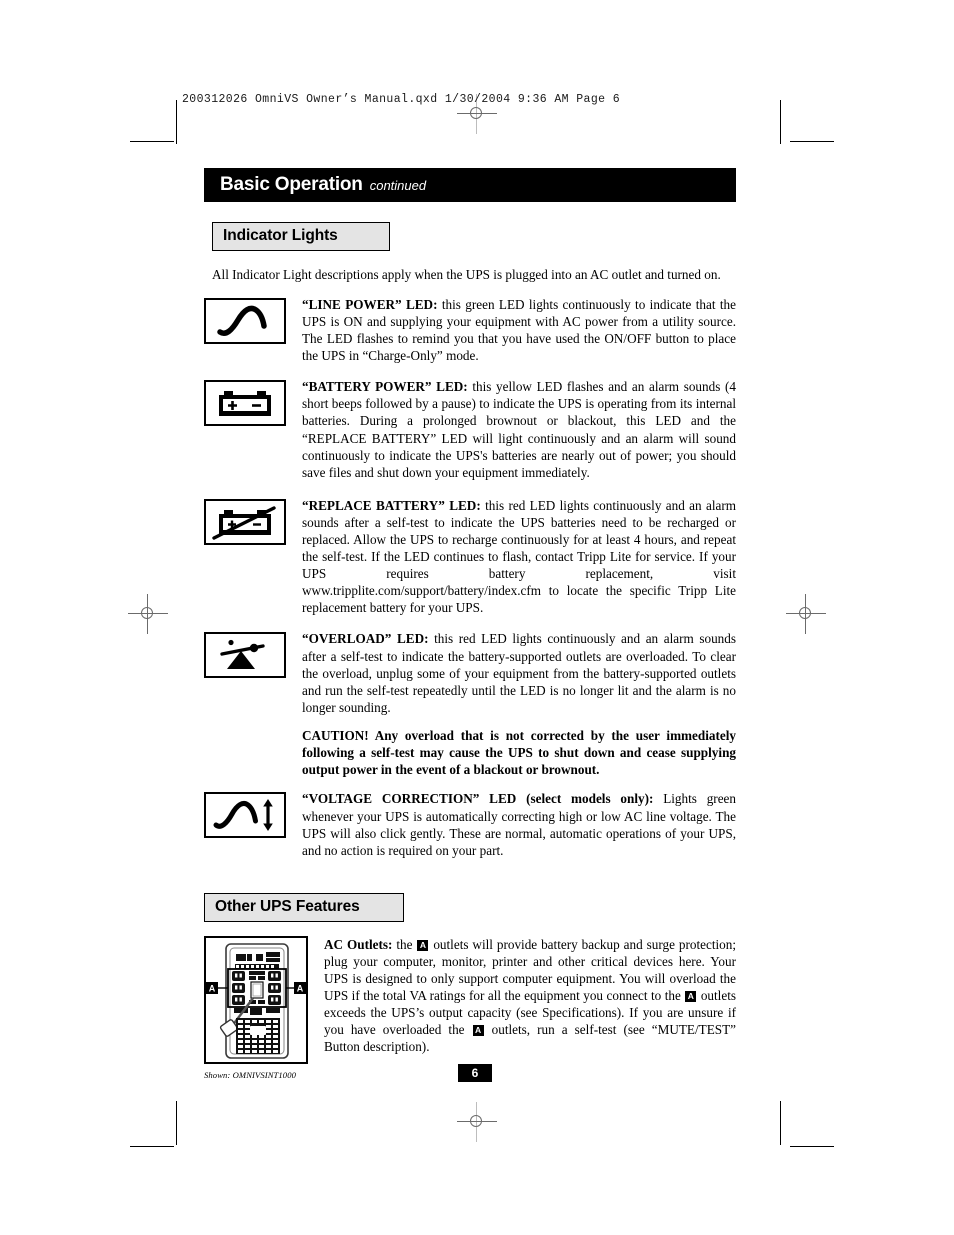 The image size is (954, 1235). What do you see at coordinates (398, 185) in the screenshot?
I see `page-title-continued: continued` at bounding box center [398, 185].